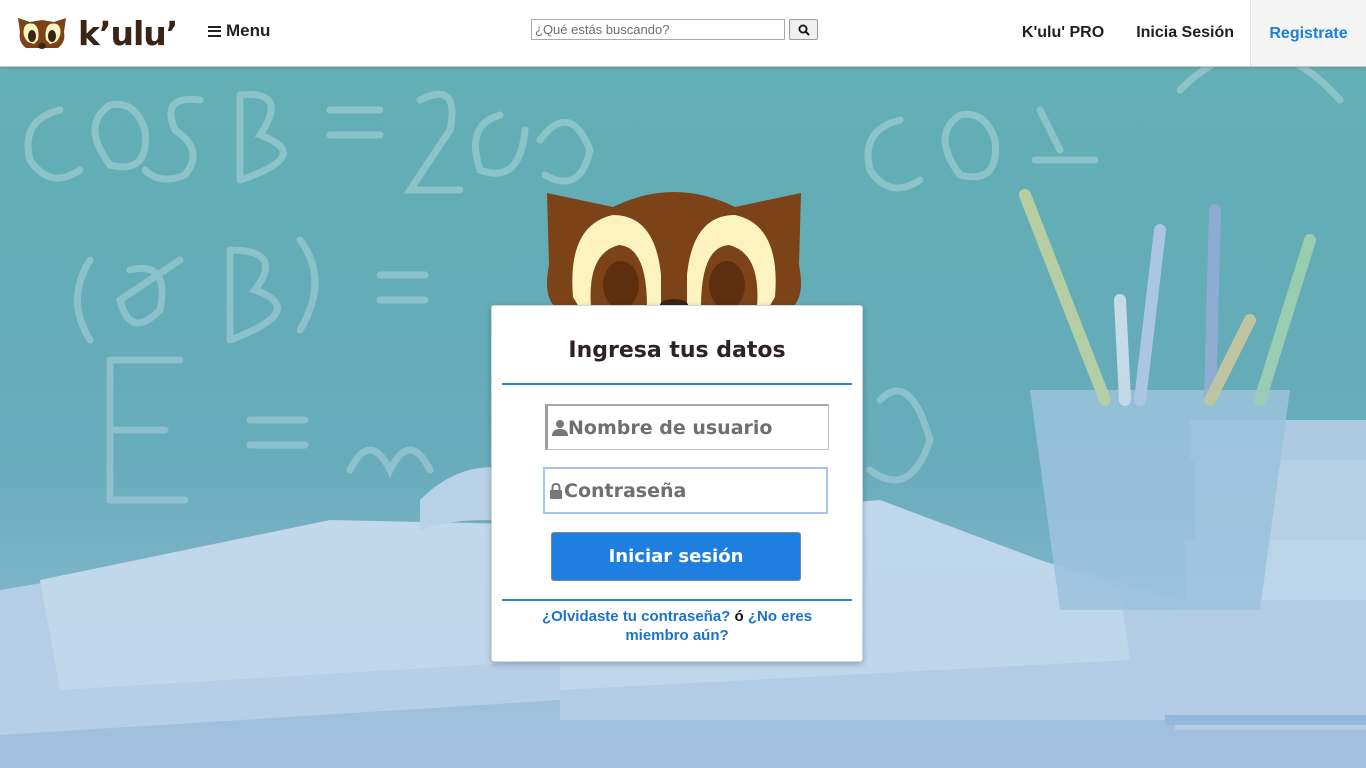  I want to click on menu-button: Menu, so click(239, 31).